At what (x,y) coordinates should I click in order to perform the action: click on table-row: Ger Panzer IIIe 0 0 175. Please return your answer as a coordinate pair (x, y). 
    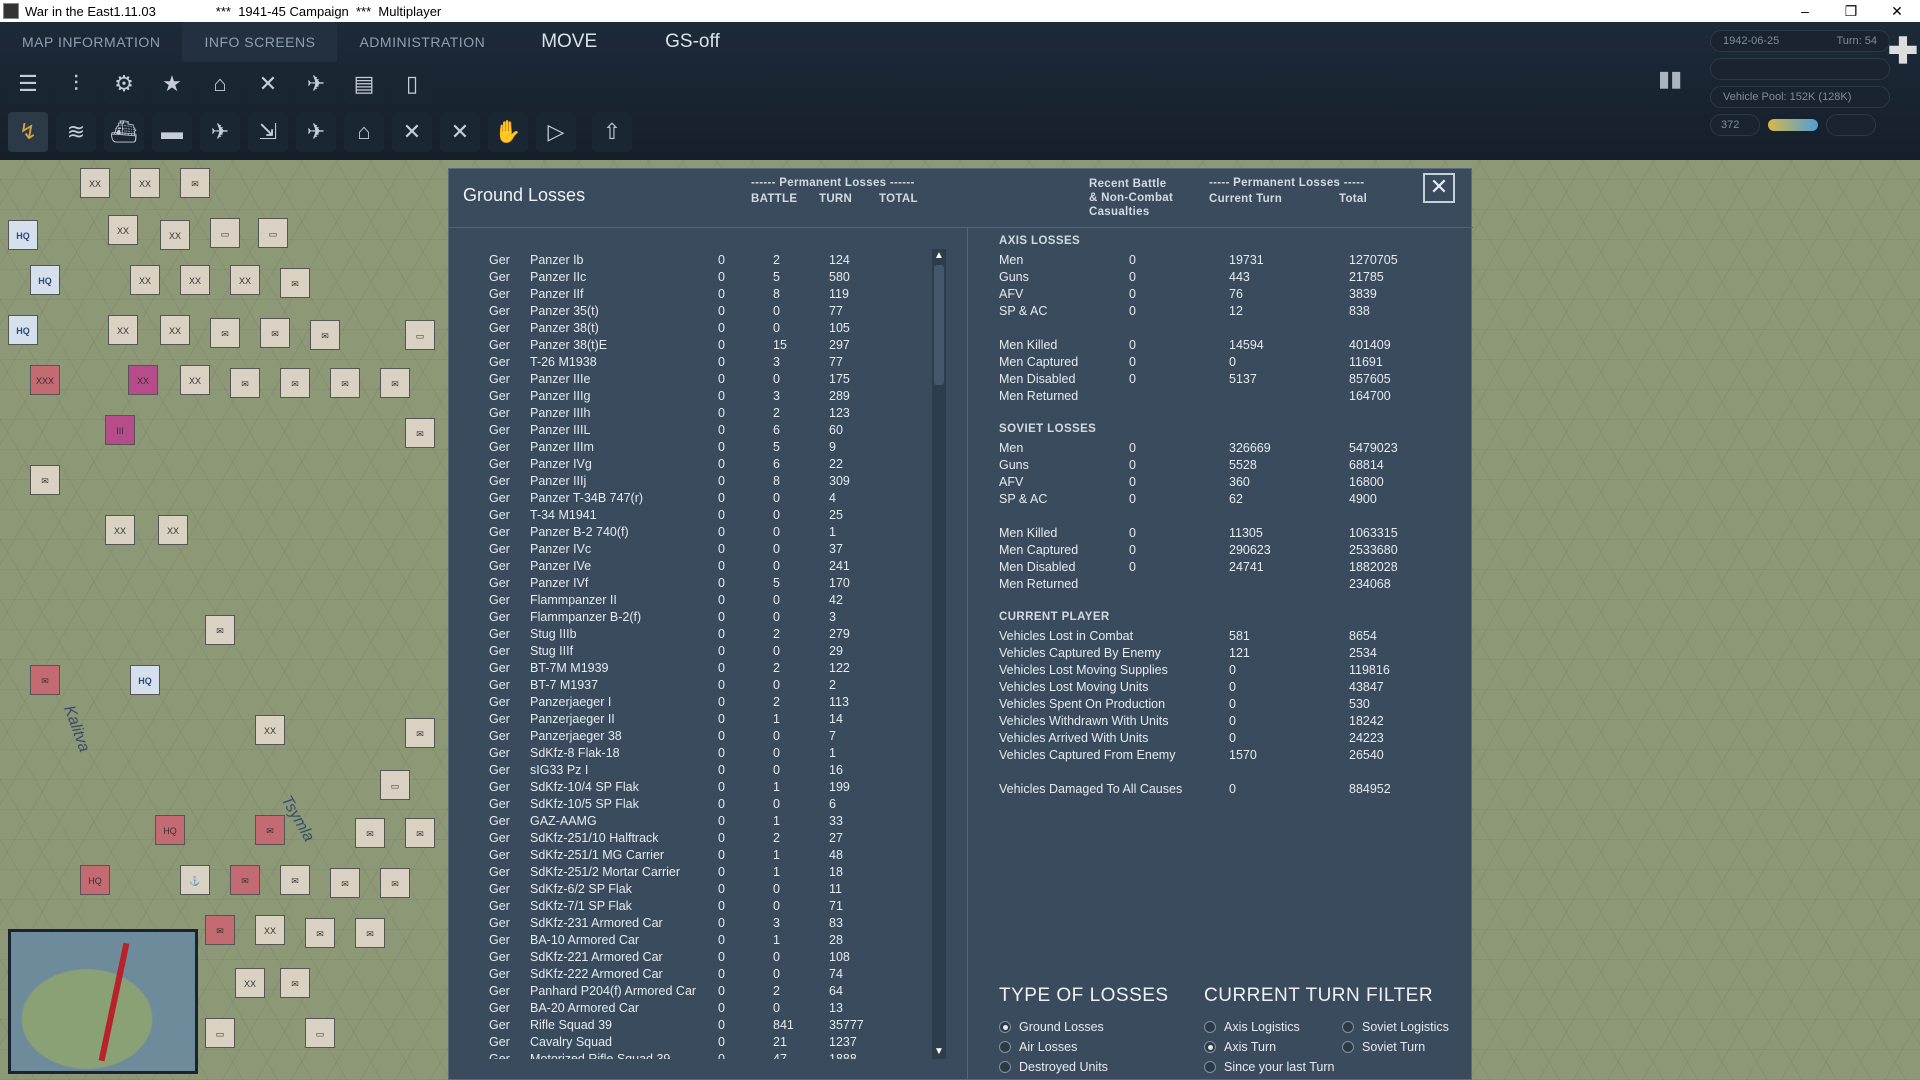
    Looking at the image, I should click on (714, 380).